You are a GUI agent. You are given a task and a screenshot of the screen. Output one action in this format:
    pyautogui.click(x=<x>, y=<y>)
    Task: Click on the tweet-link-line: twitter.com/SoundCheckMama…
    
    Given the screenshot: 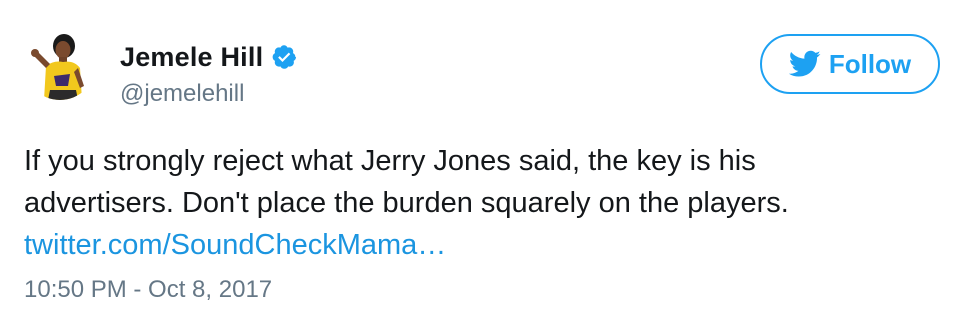 What is the action you would take?
    pyautogui.click(x=474, y=245)
    